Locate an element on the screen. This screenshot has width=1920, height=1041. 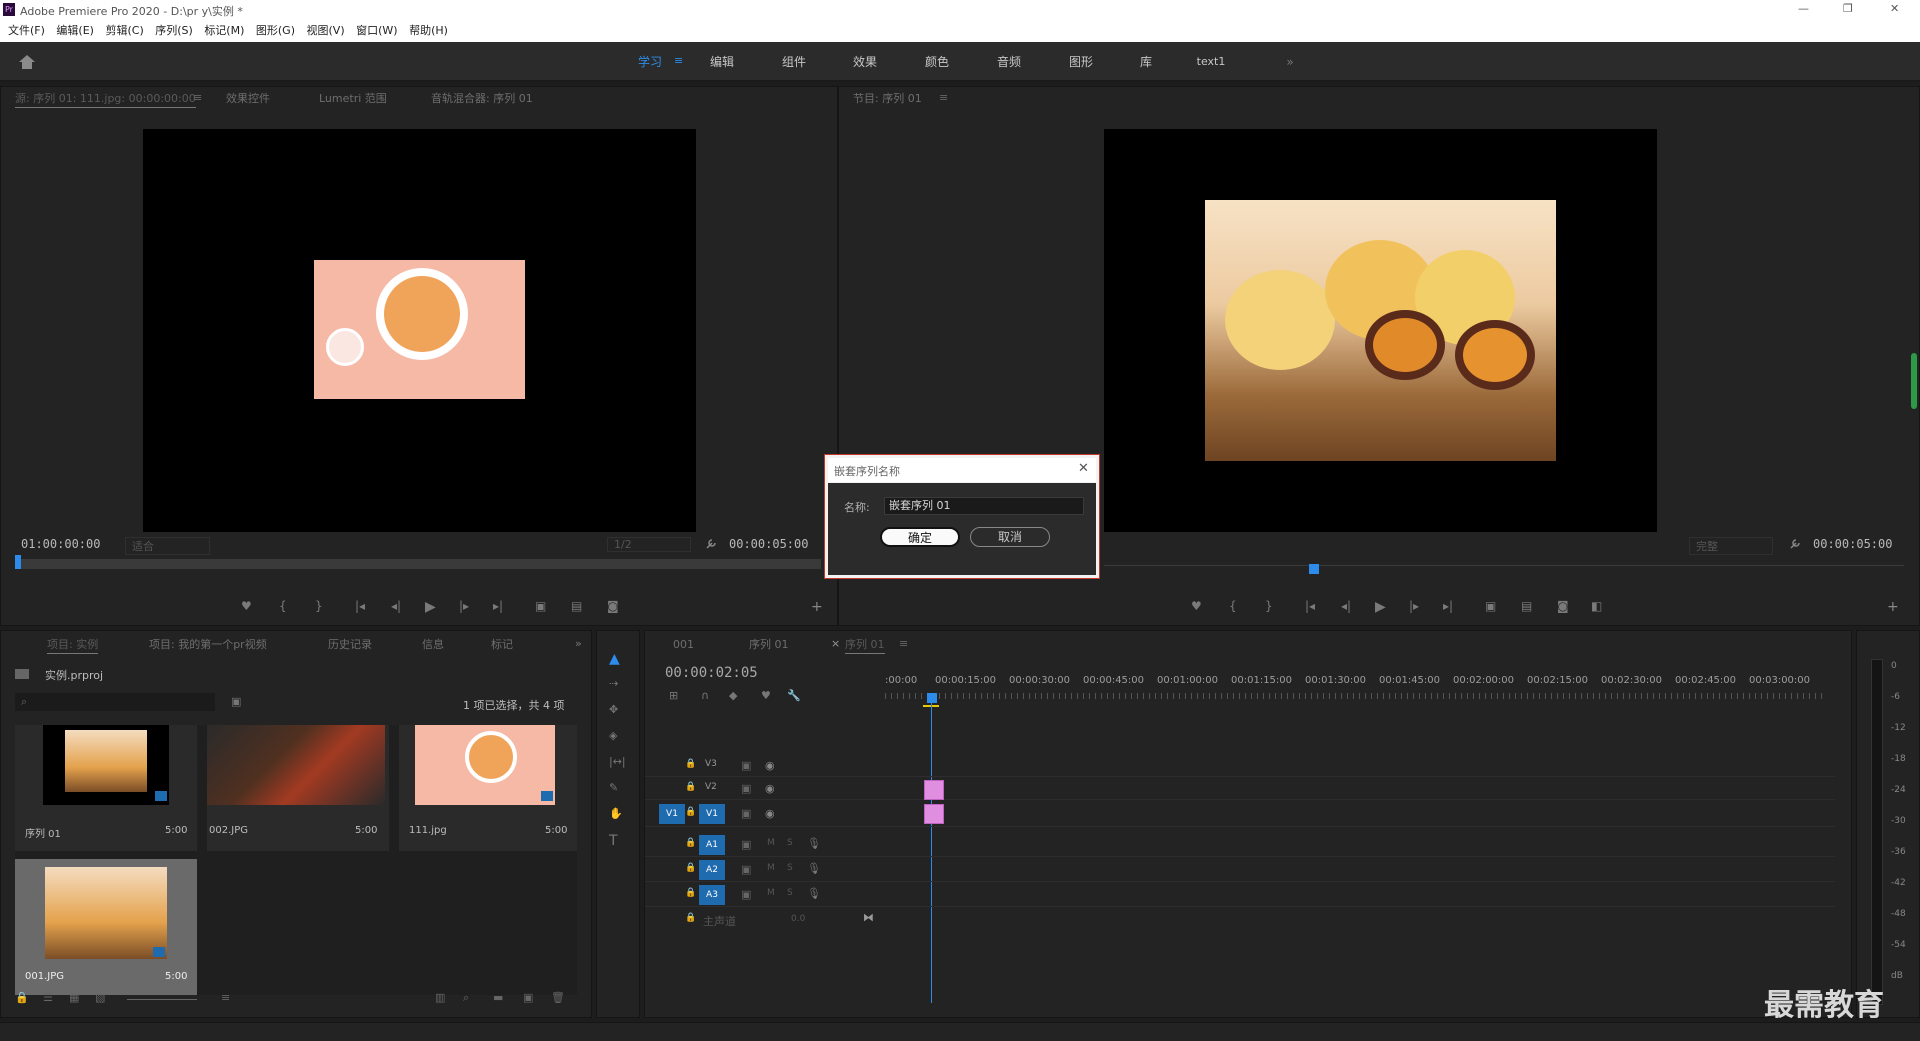
menu-window: 窗口(W) is located at coordinates (376, 31).